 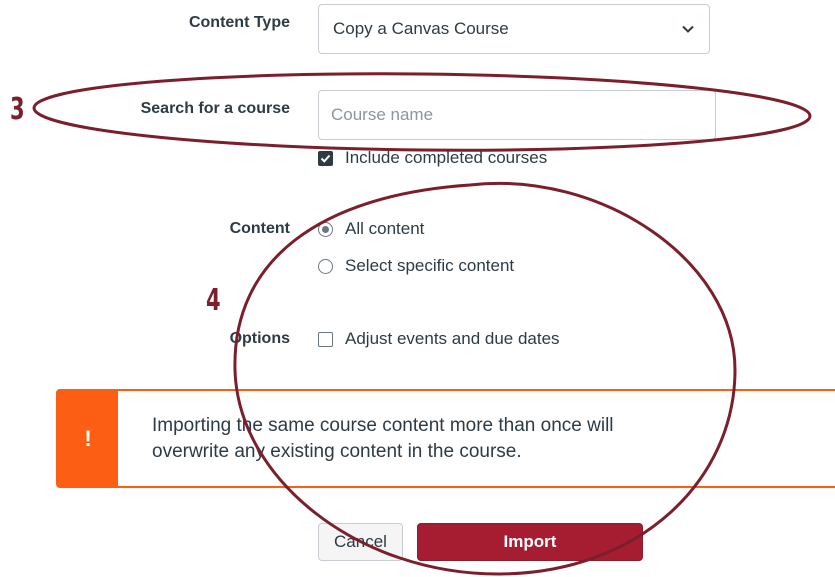 I want to click on warning-icon: !, so click(x=88, y=438).